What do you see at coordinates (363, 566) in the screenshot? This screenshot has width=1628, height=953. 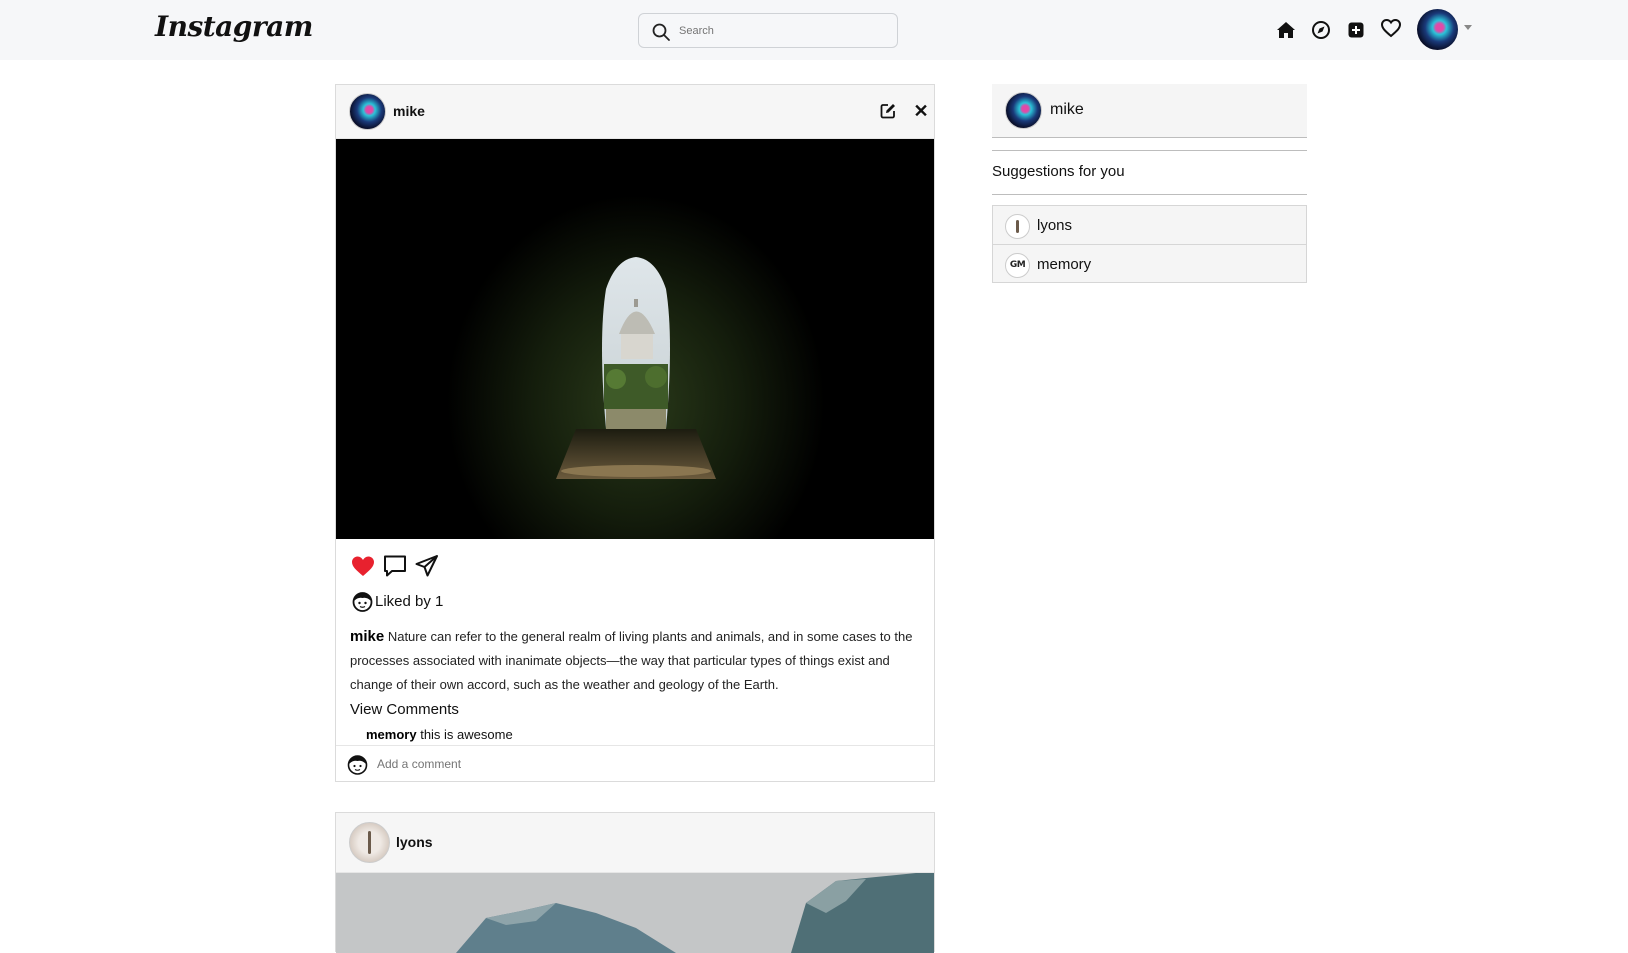 I see `like-heart-icon` at bounding box center [363, 566].